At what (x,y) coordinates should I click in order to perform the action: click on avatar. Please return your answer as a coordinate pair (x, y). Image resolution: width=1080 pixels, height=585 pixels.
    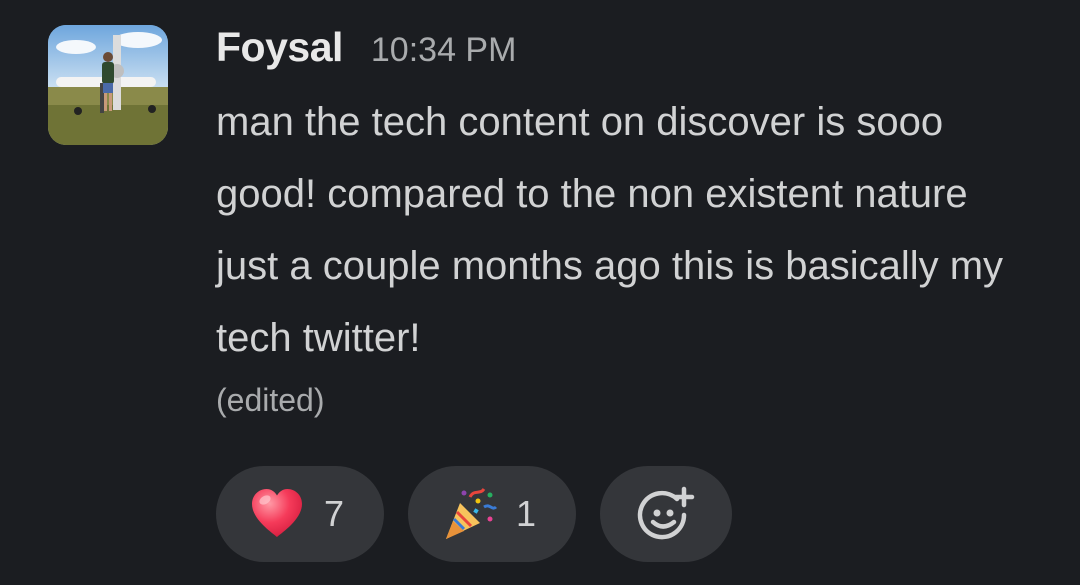
    Looking at the image, I should click on (108, 85).